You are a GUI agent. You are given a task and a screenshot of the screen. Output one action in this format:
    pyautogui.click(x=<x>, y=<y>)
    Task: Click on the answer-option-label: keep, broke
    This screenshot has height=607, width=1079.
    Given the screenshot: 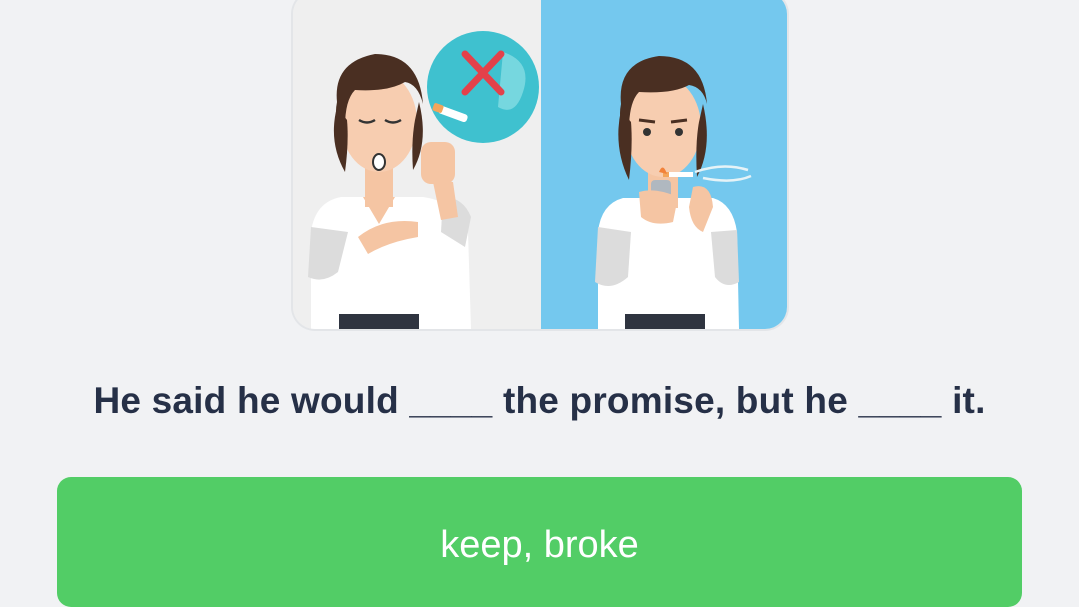 What is the action you would take?
    pyautogui.click(x=539, y=545)
    